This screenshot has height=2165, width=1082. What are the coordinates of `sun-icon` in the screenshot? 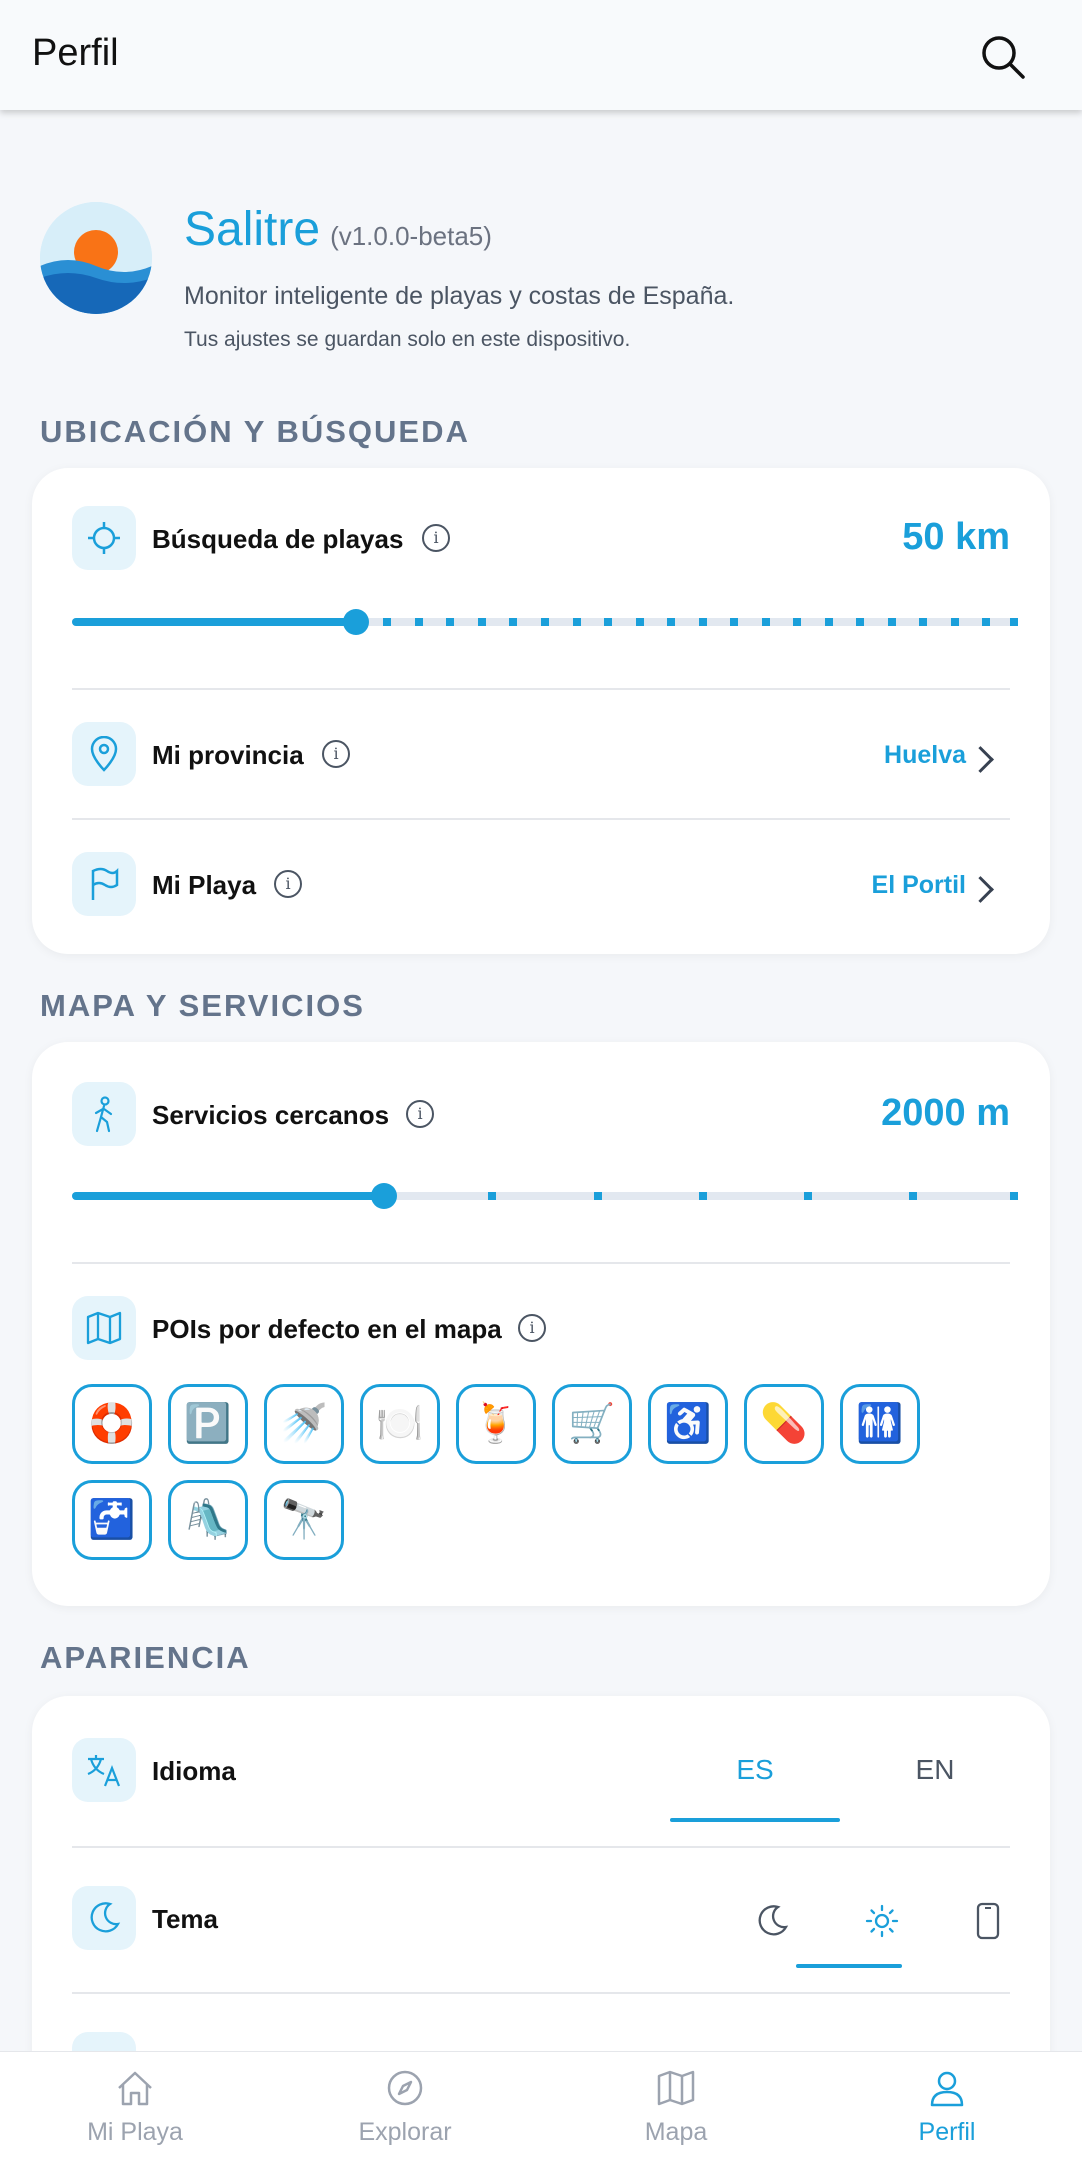 It's located at (882, 1921).